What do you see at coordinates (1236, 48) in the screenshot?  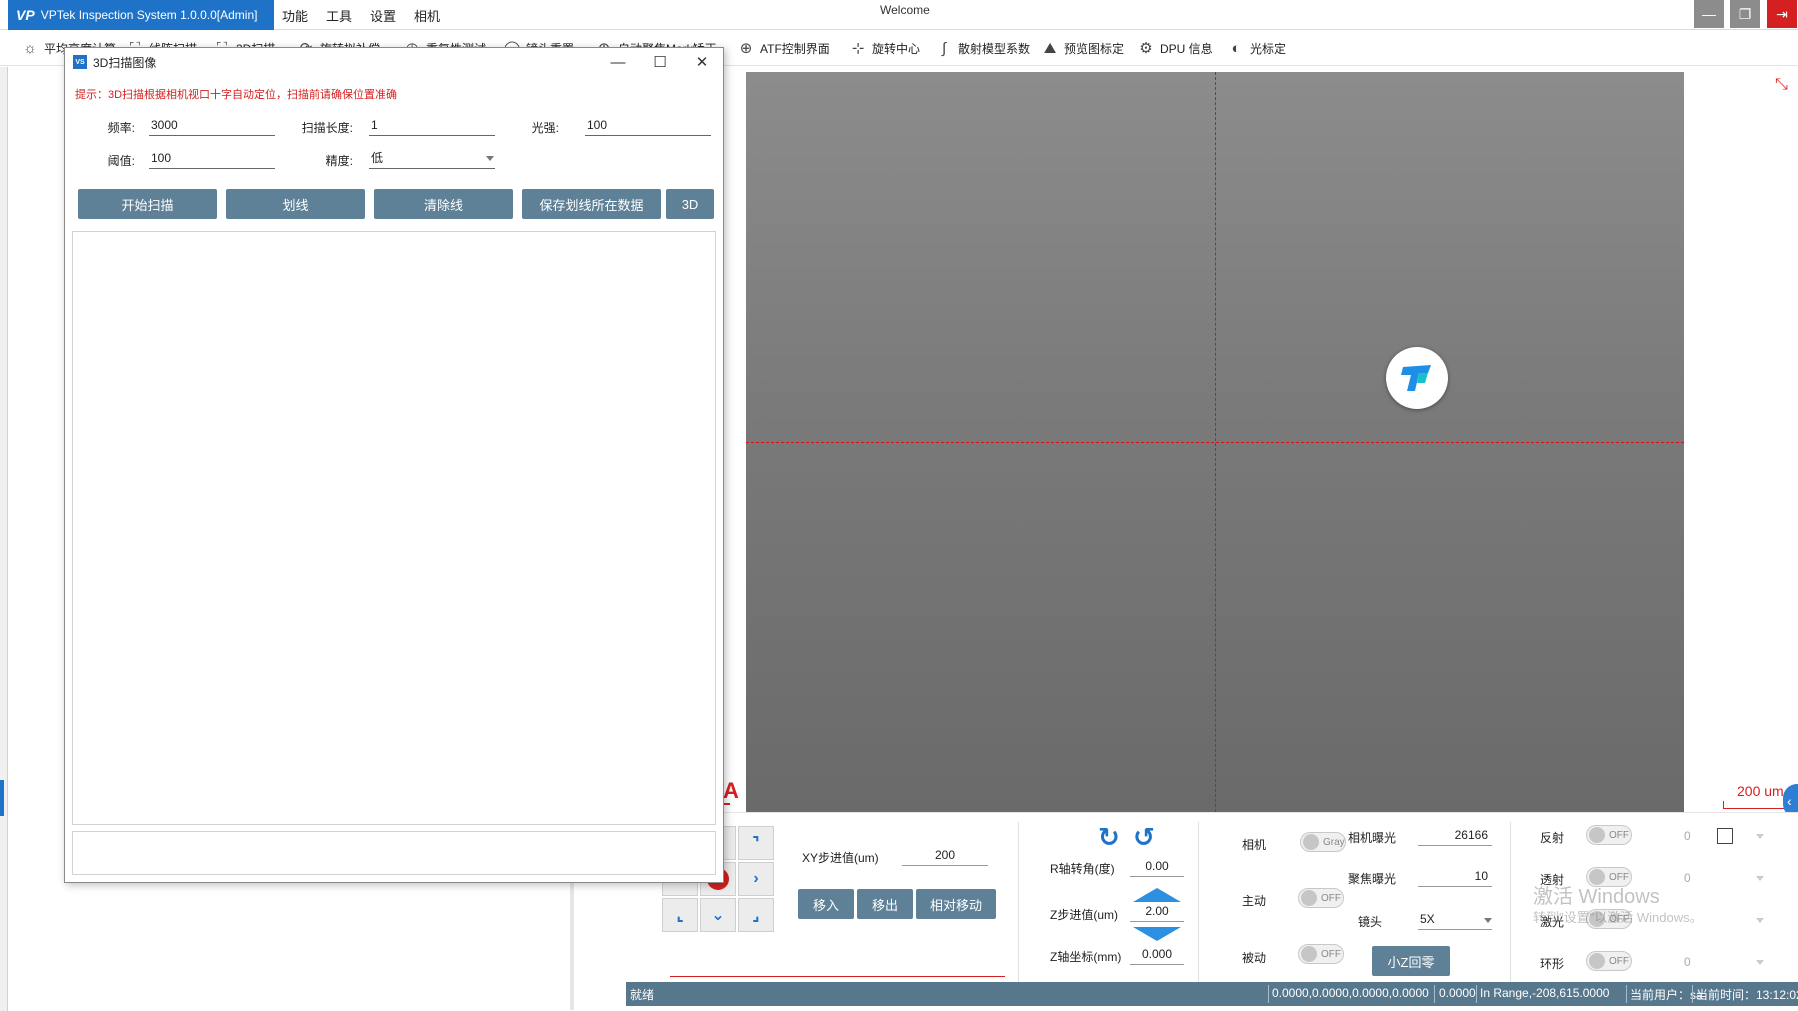 I see `light-icon: ◐` at bounding box center [1236, 48].